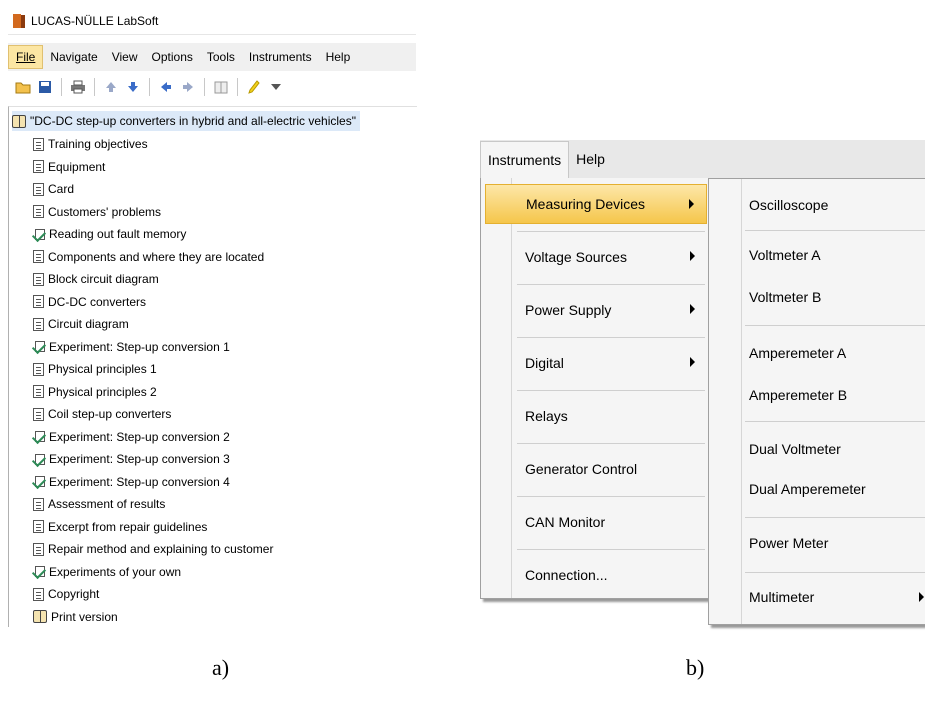  I want to click on submenu-item: Multimeter, so click(781, 597).